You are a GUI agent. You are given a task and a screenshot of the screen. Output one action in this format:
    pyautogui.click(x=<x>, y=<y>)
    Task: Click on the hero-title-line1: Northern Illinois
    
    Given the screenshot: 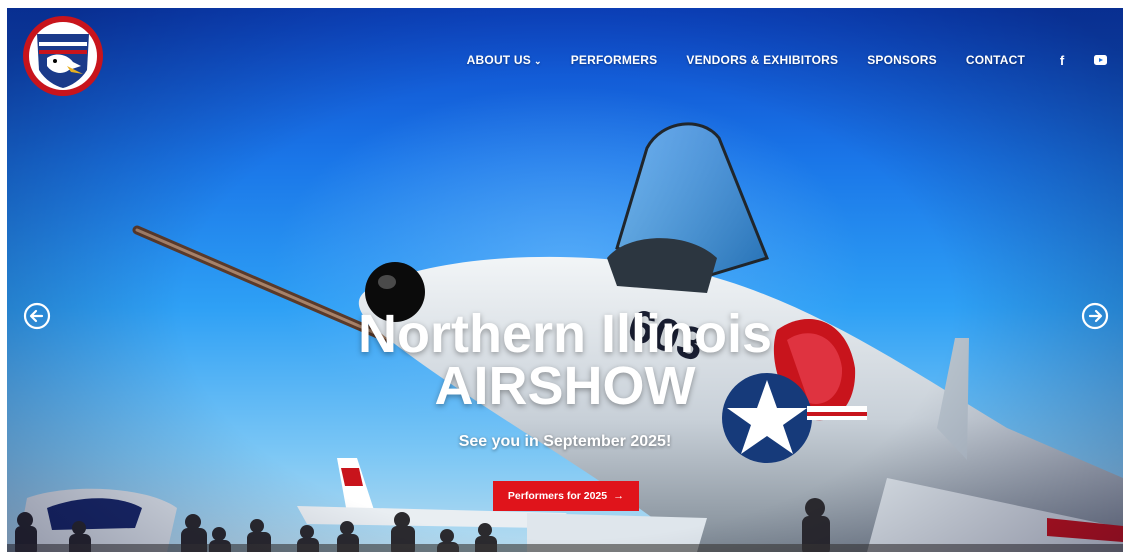 What is the action you would take?
    pyautogui.click(x=565, y=334)
    